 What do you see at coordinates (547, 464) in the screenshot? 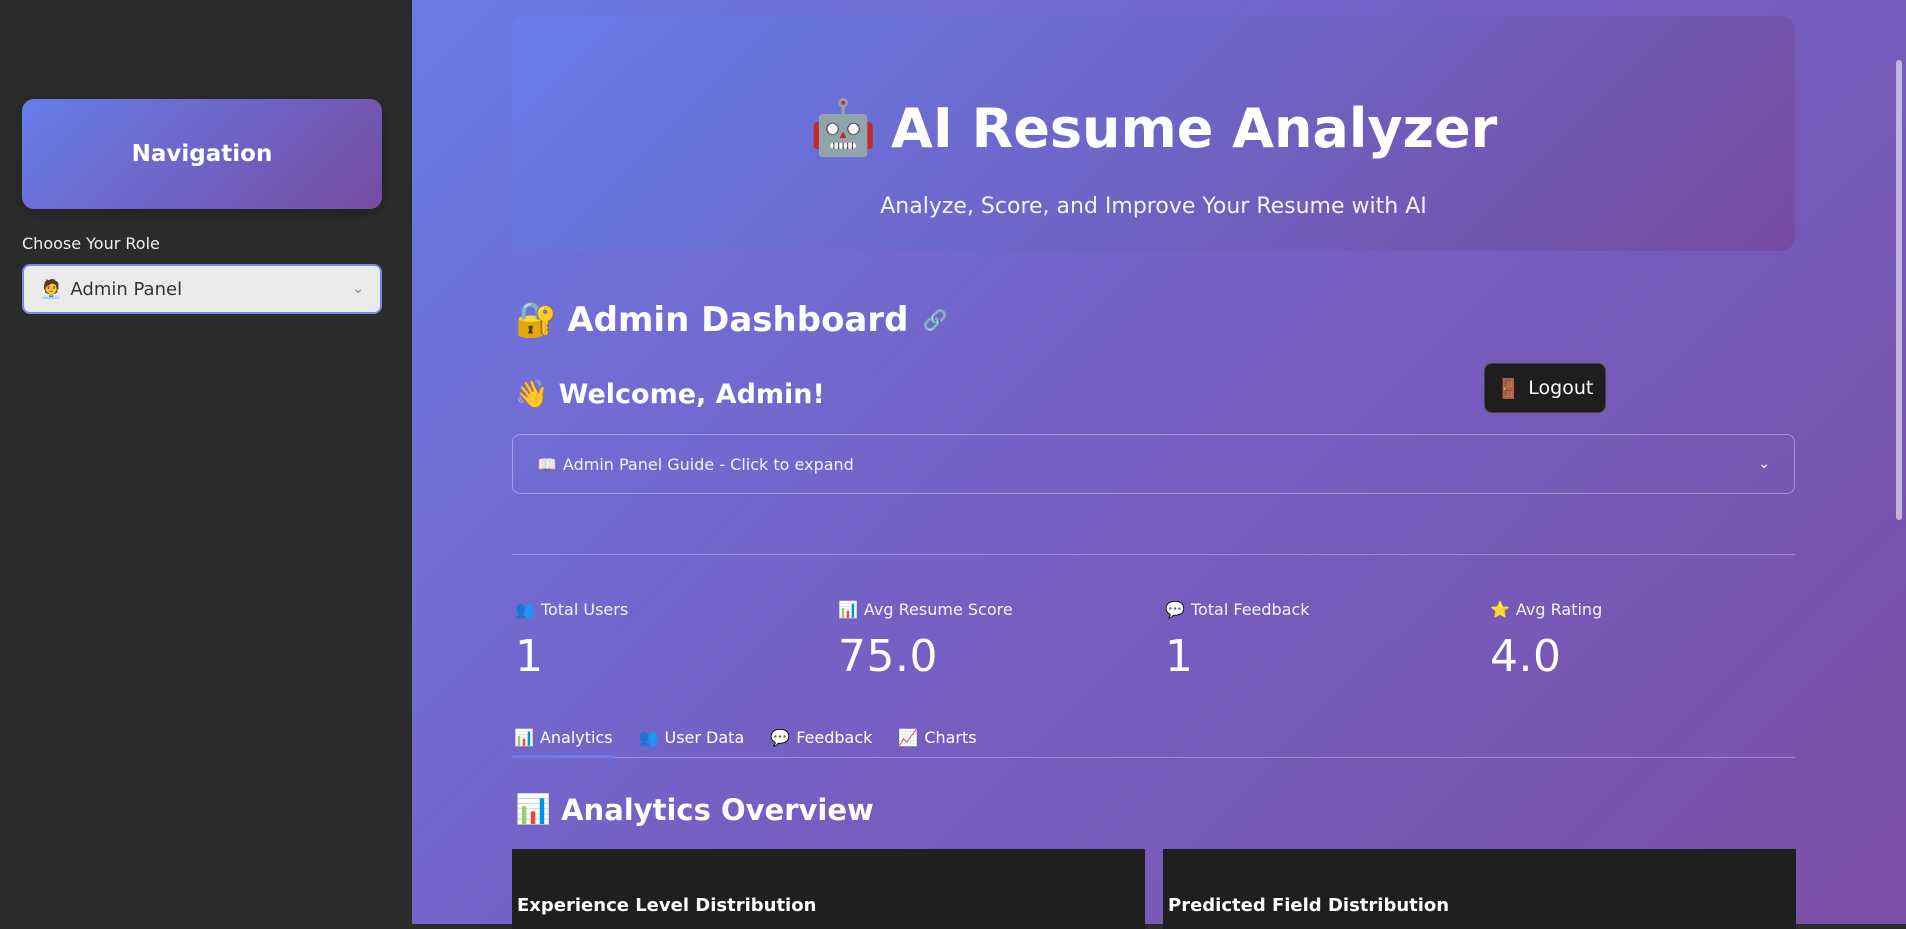
I see `book-icon: 📖` at bounding box center [547, 464].